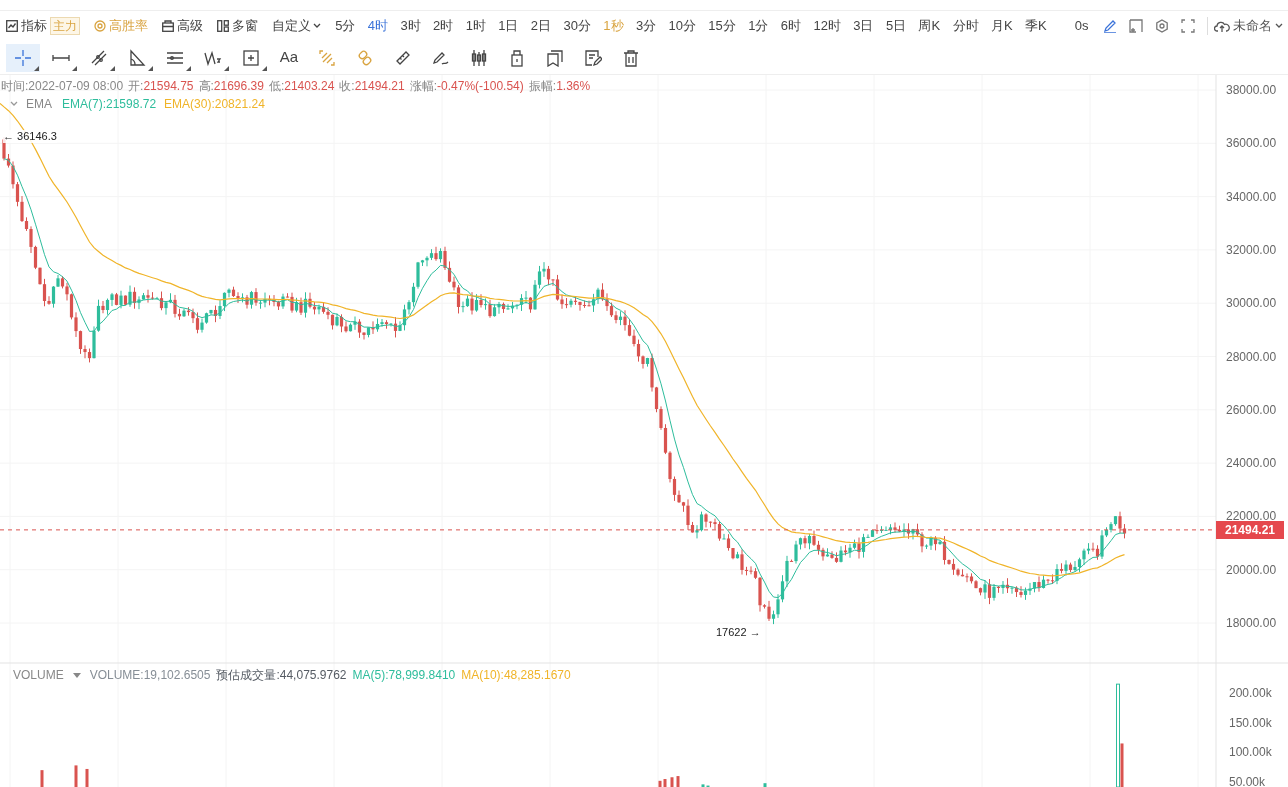 The height and width of the screenshot is (787, 1288). Describe the element at coordinates (1250, 693) in the screenshot. I see `volume-axis-label: 200.00k` at that location.